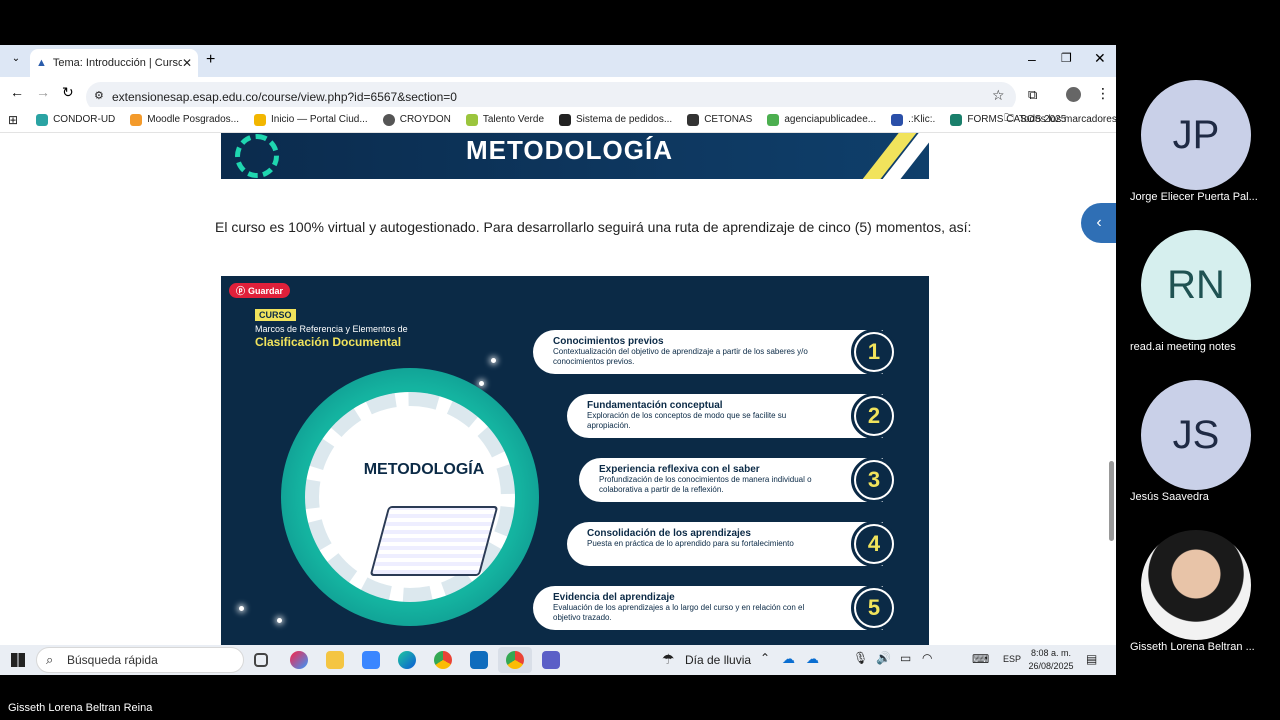 The height and width of the screenshot is (720, 1280). Describe the element at coordinates (1060, 119) in the screenshot. I see `all-bookmarks: 🗀 Todos los marcadores` at that location.